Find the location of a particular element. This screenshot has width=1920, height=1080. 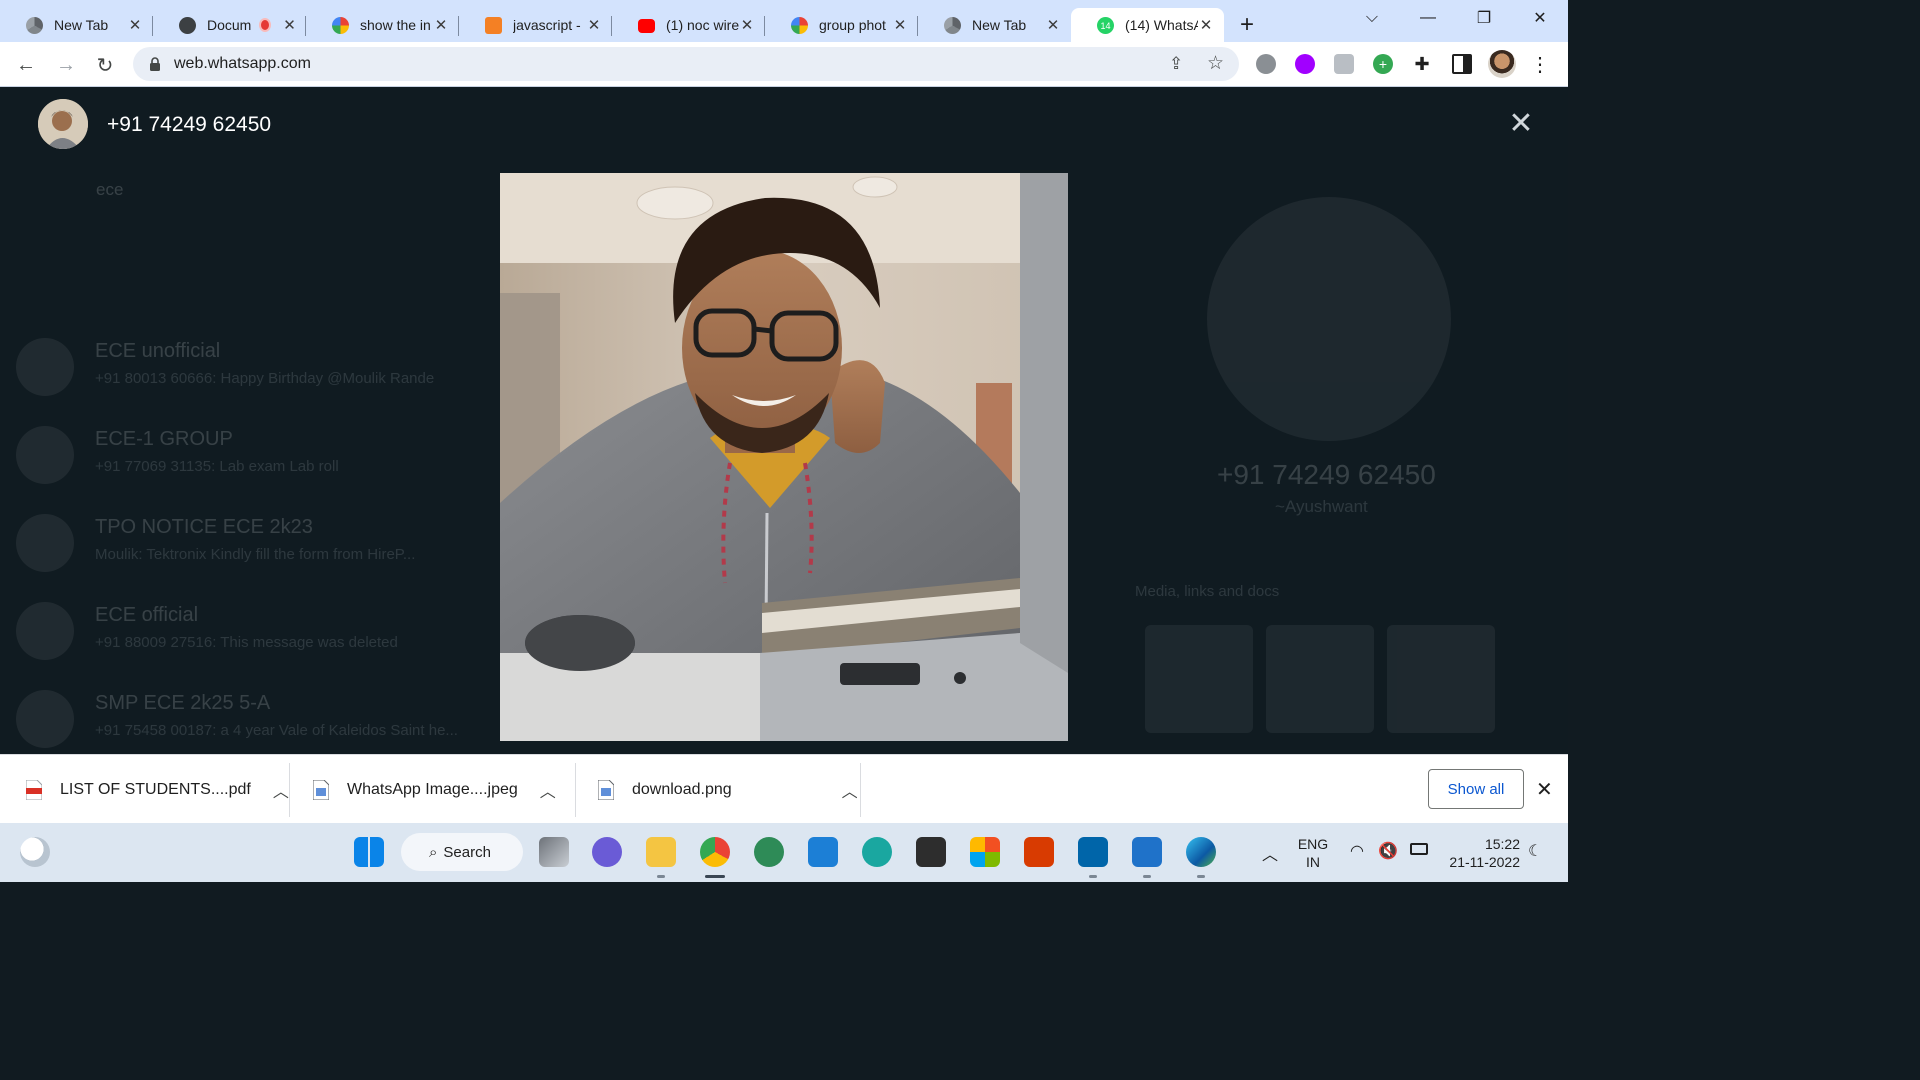

minimize-icon: — is located at coordinates (1428, 18).